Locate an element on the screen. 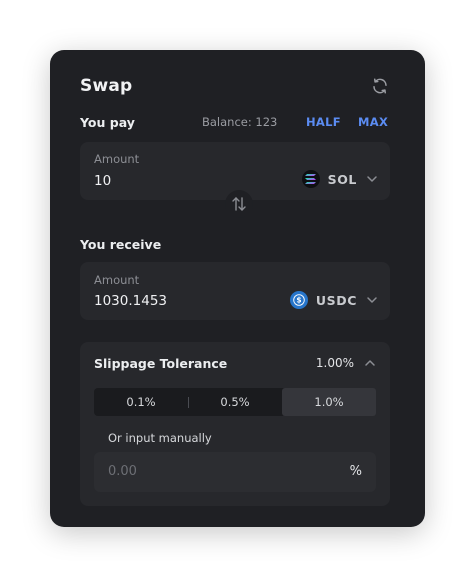  slippage-value: 1.00% is located at coordinates (334, 363).